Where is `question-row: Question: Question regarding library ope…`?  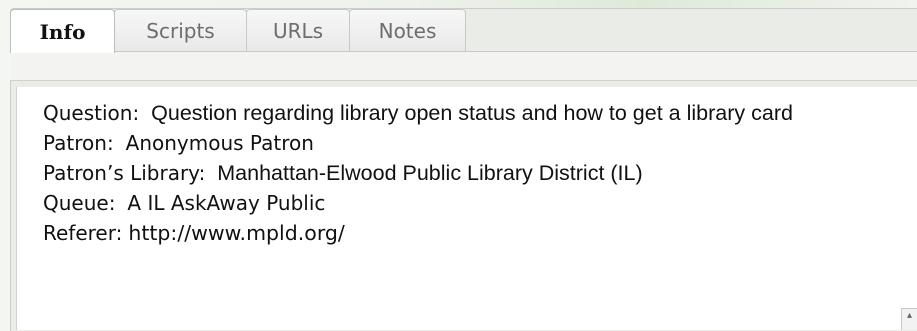
question-row: Question: Question regarding library ope… is located at coordinates (453, 113).